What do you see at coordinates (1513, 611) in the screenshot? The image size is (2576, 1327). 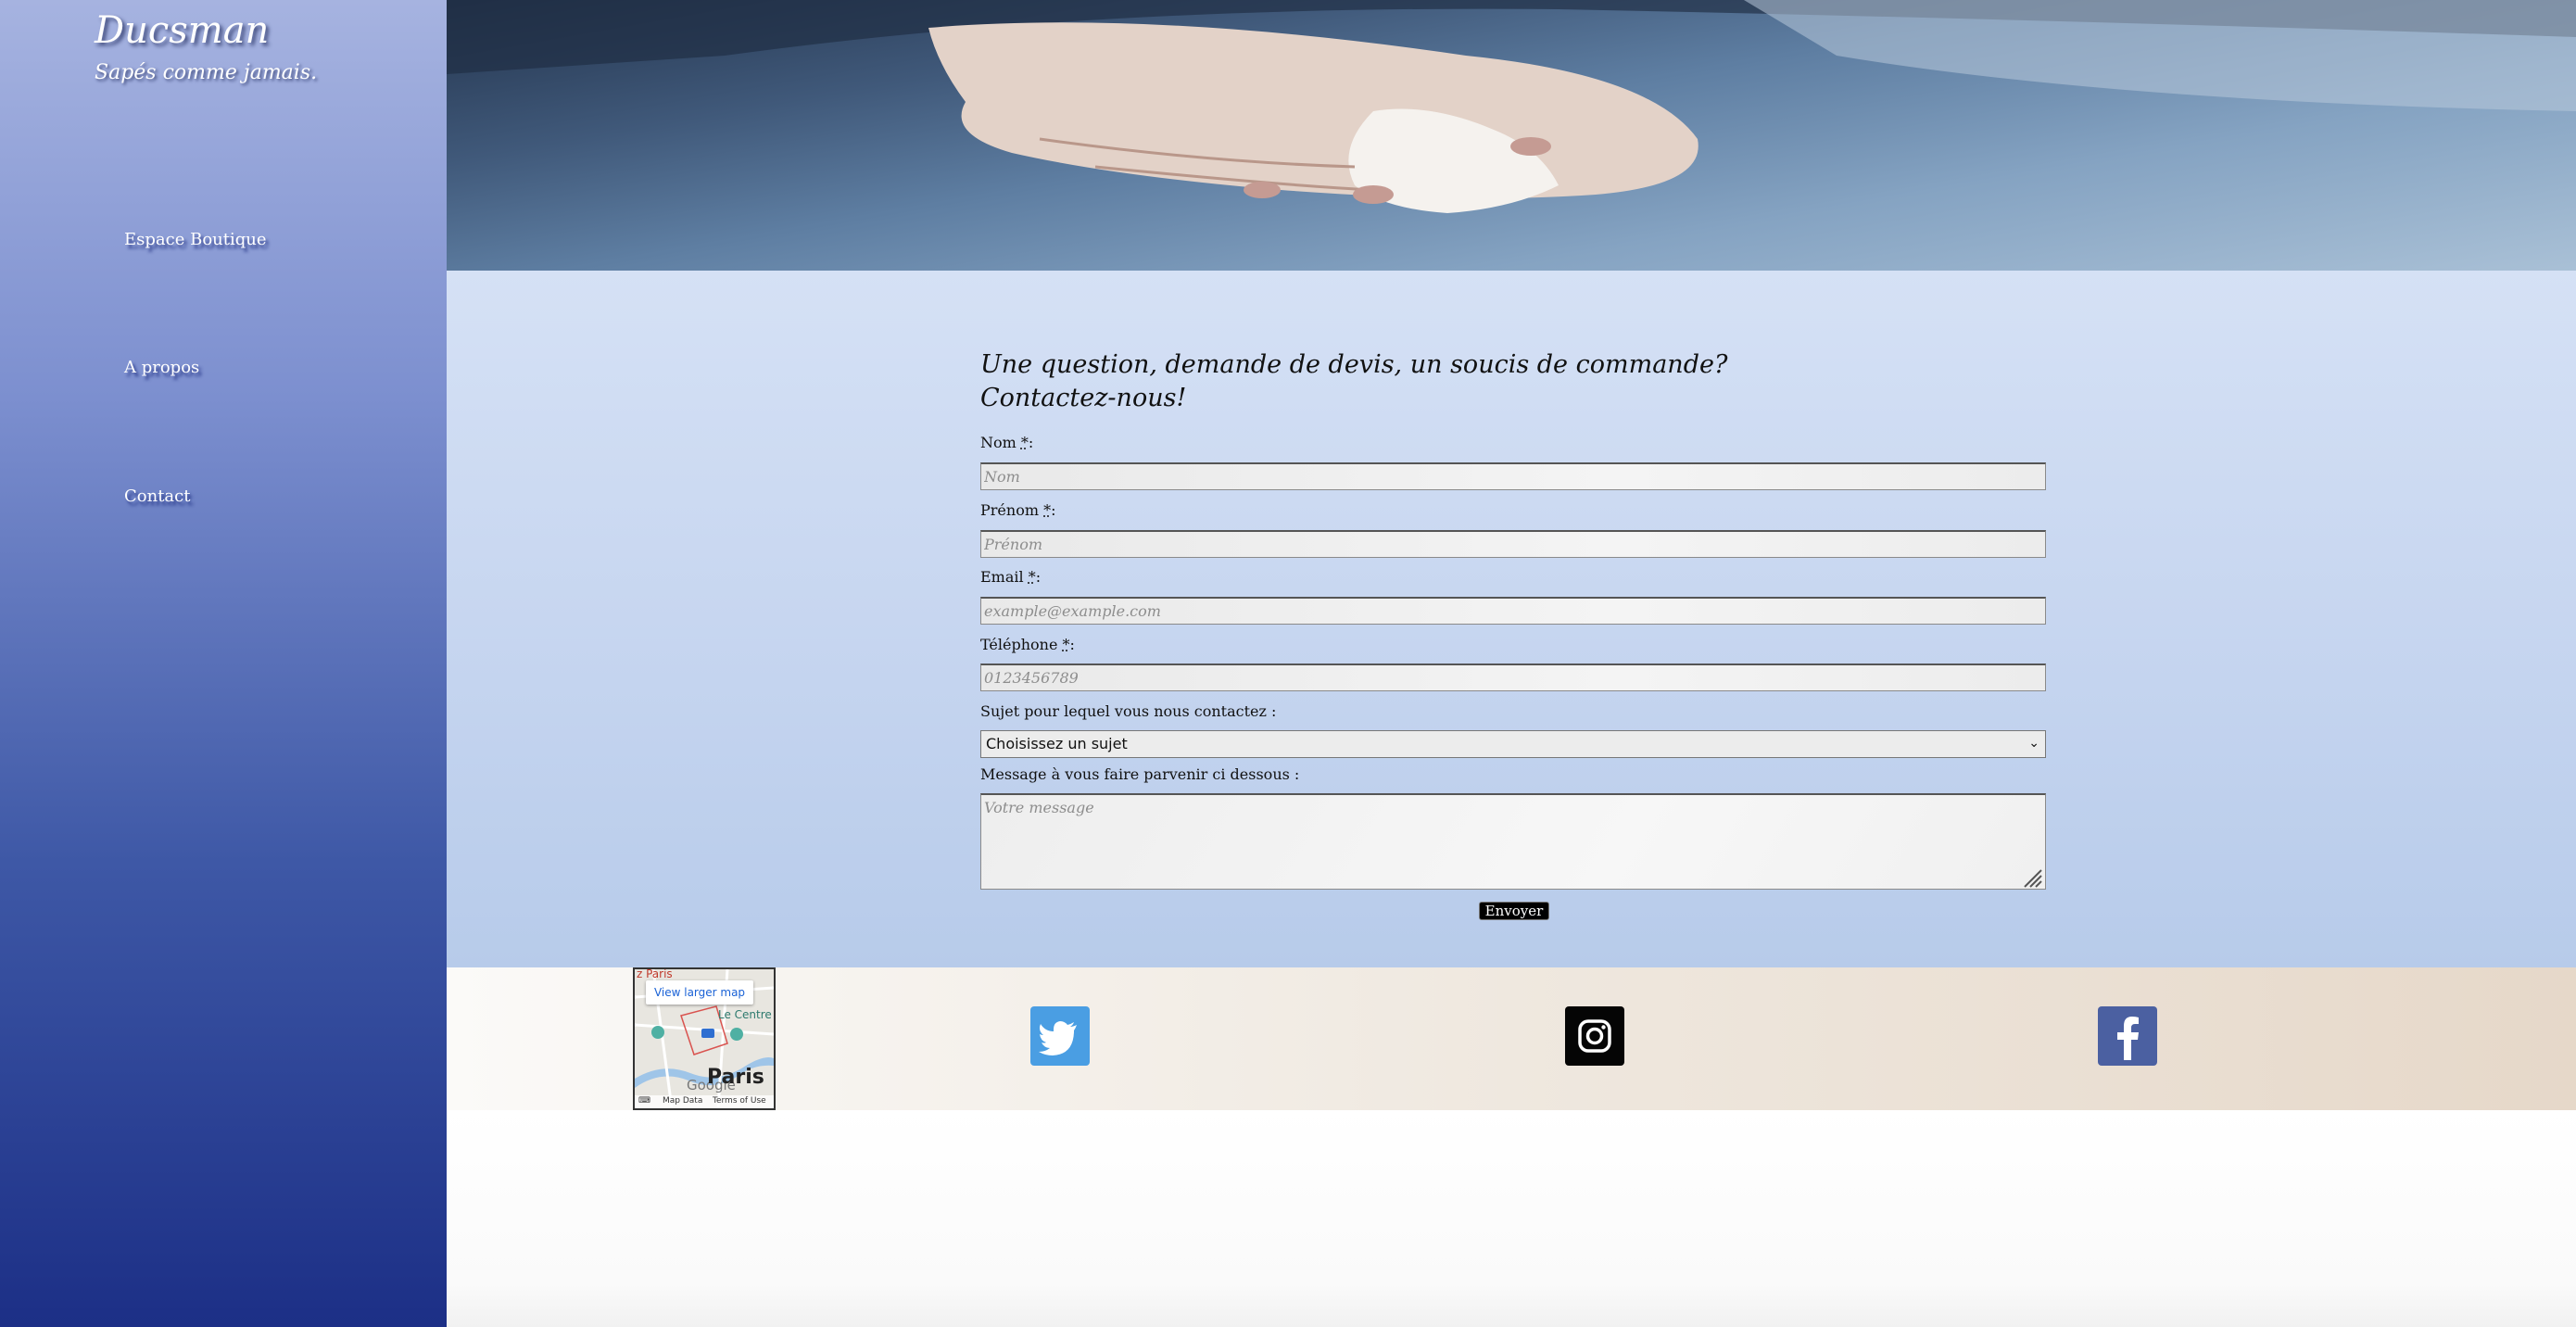 I see `email-input` at bounding box center [1513, 611].